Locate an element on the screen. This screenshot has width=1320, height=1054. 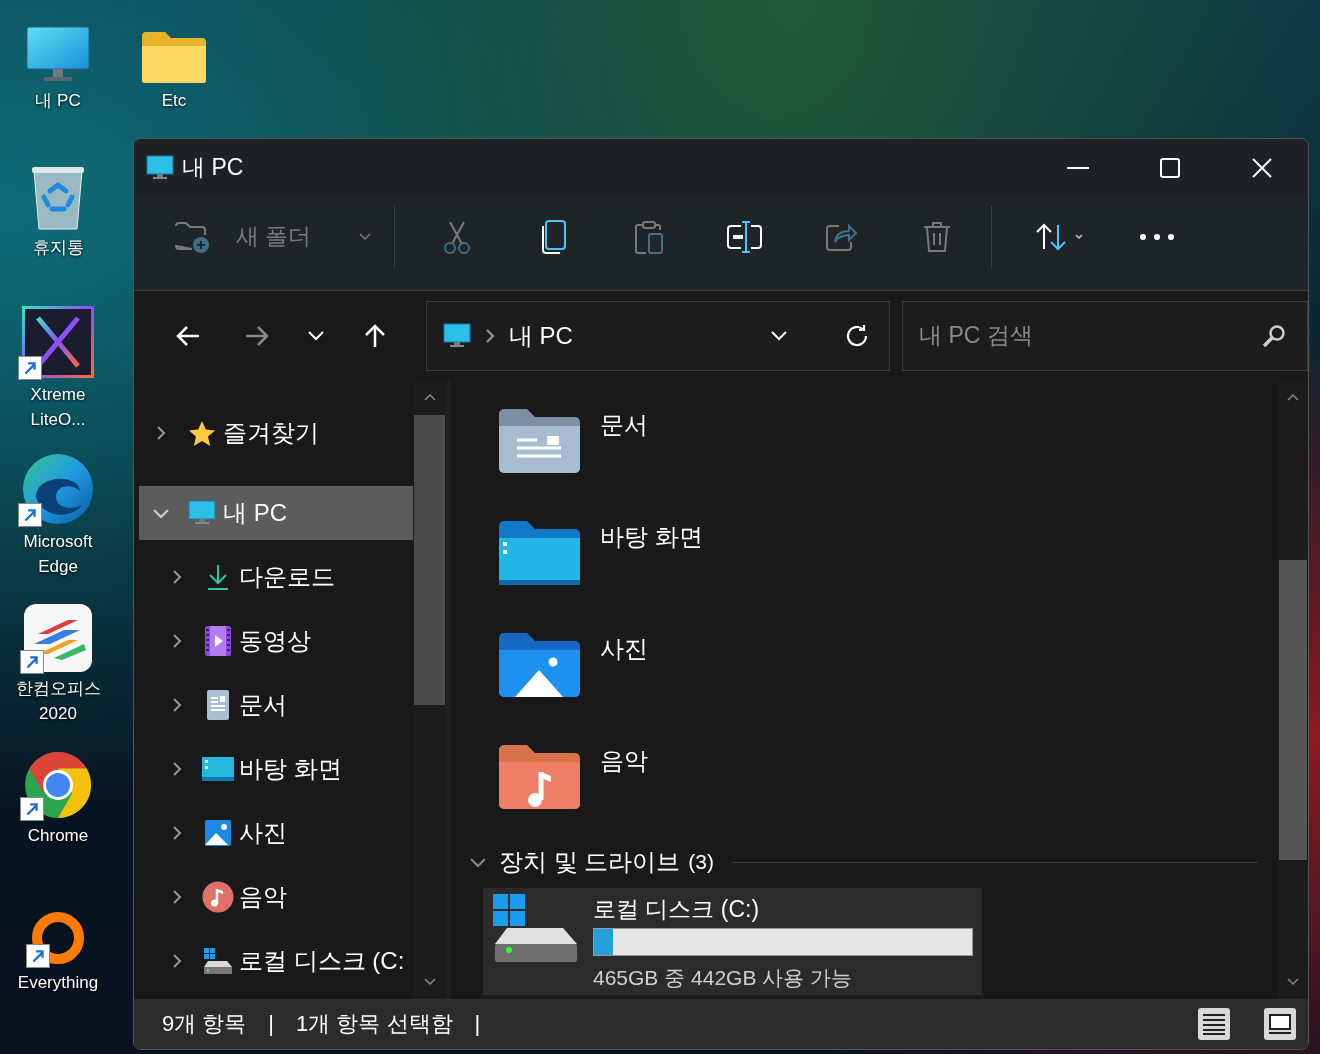
refresh-icon is located at coordinates (857, 335).